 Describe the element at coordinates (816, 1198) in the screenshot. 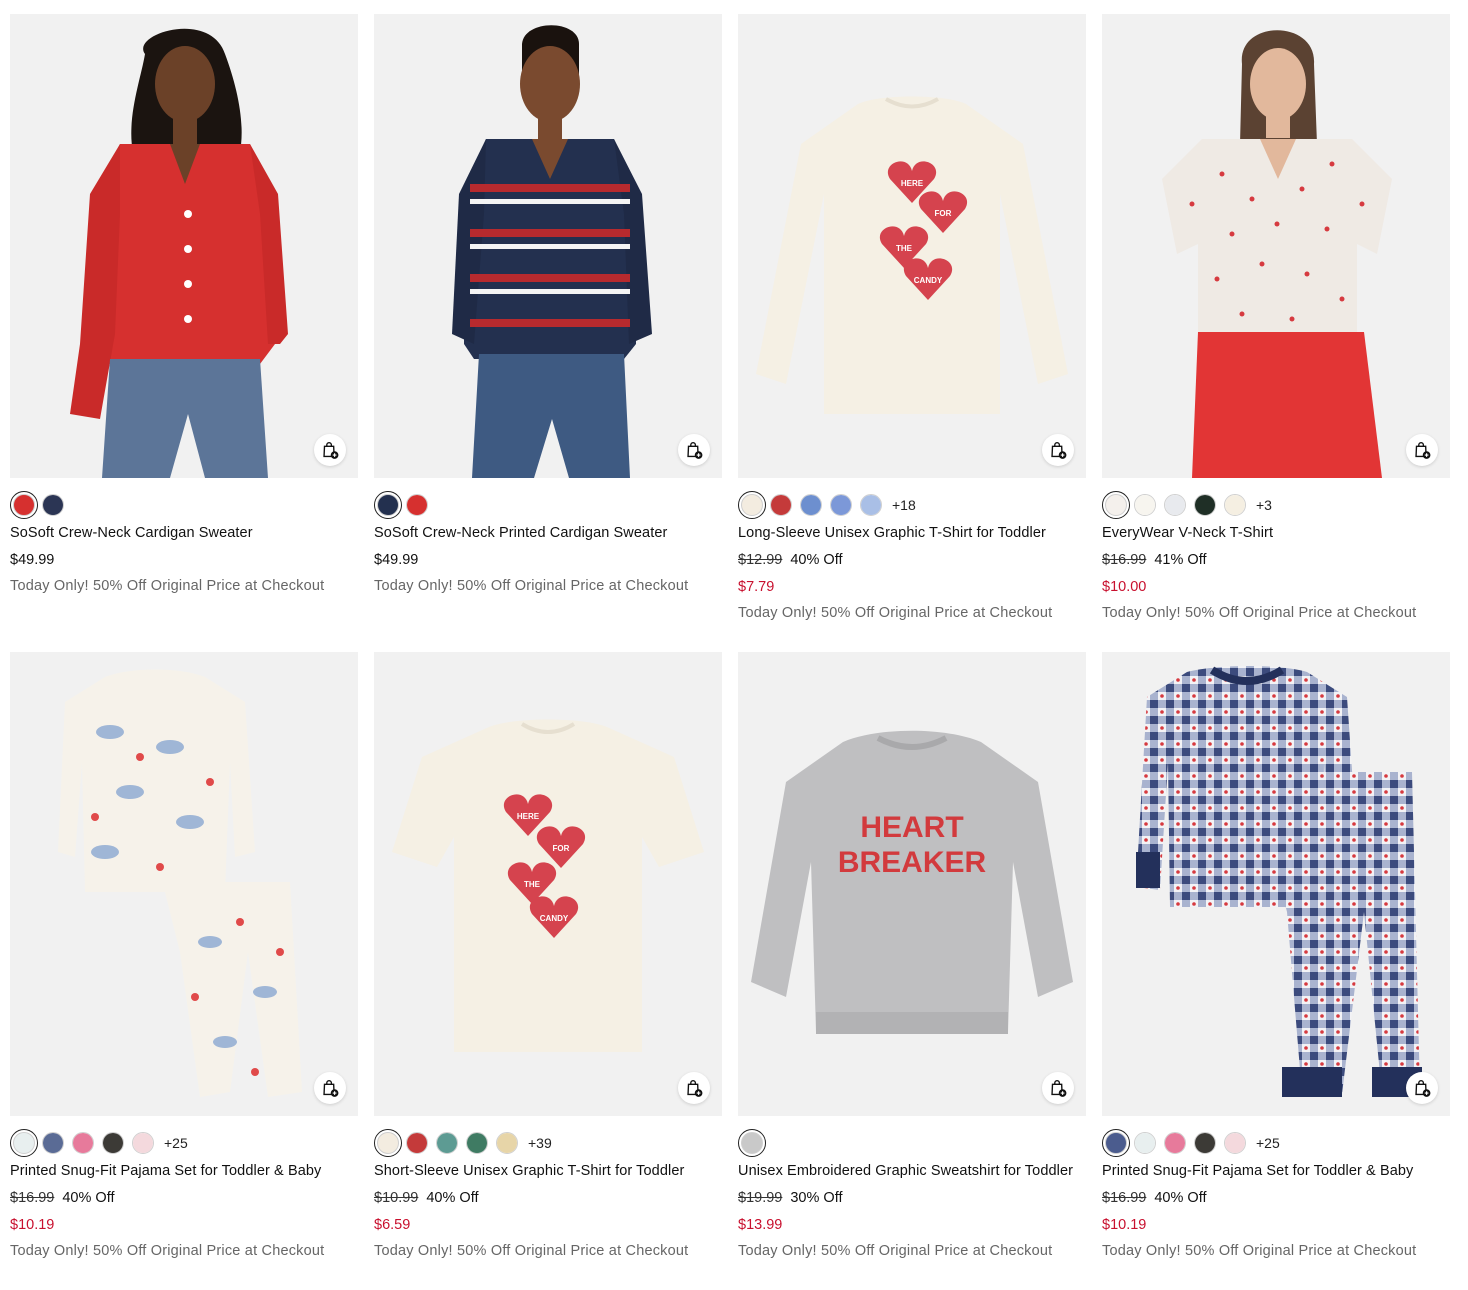

I see `discount-text: 30% Off` at that location.